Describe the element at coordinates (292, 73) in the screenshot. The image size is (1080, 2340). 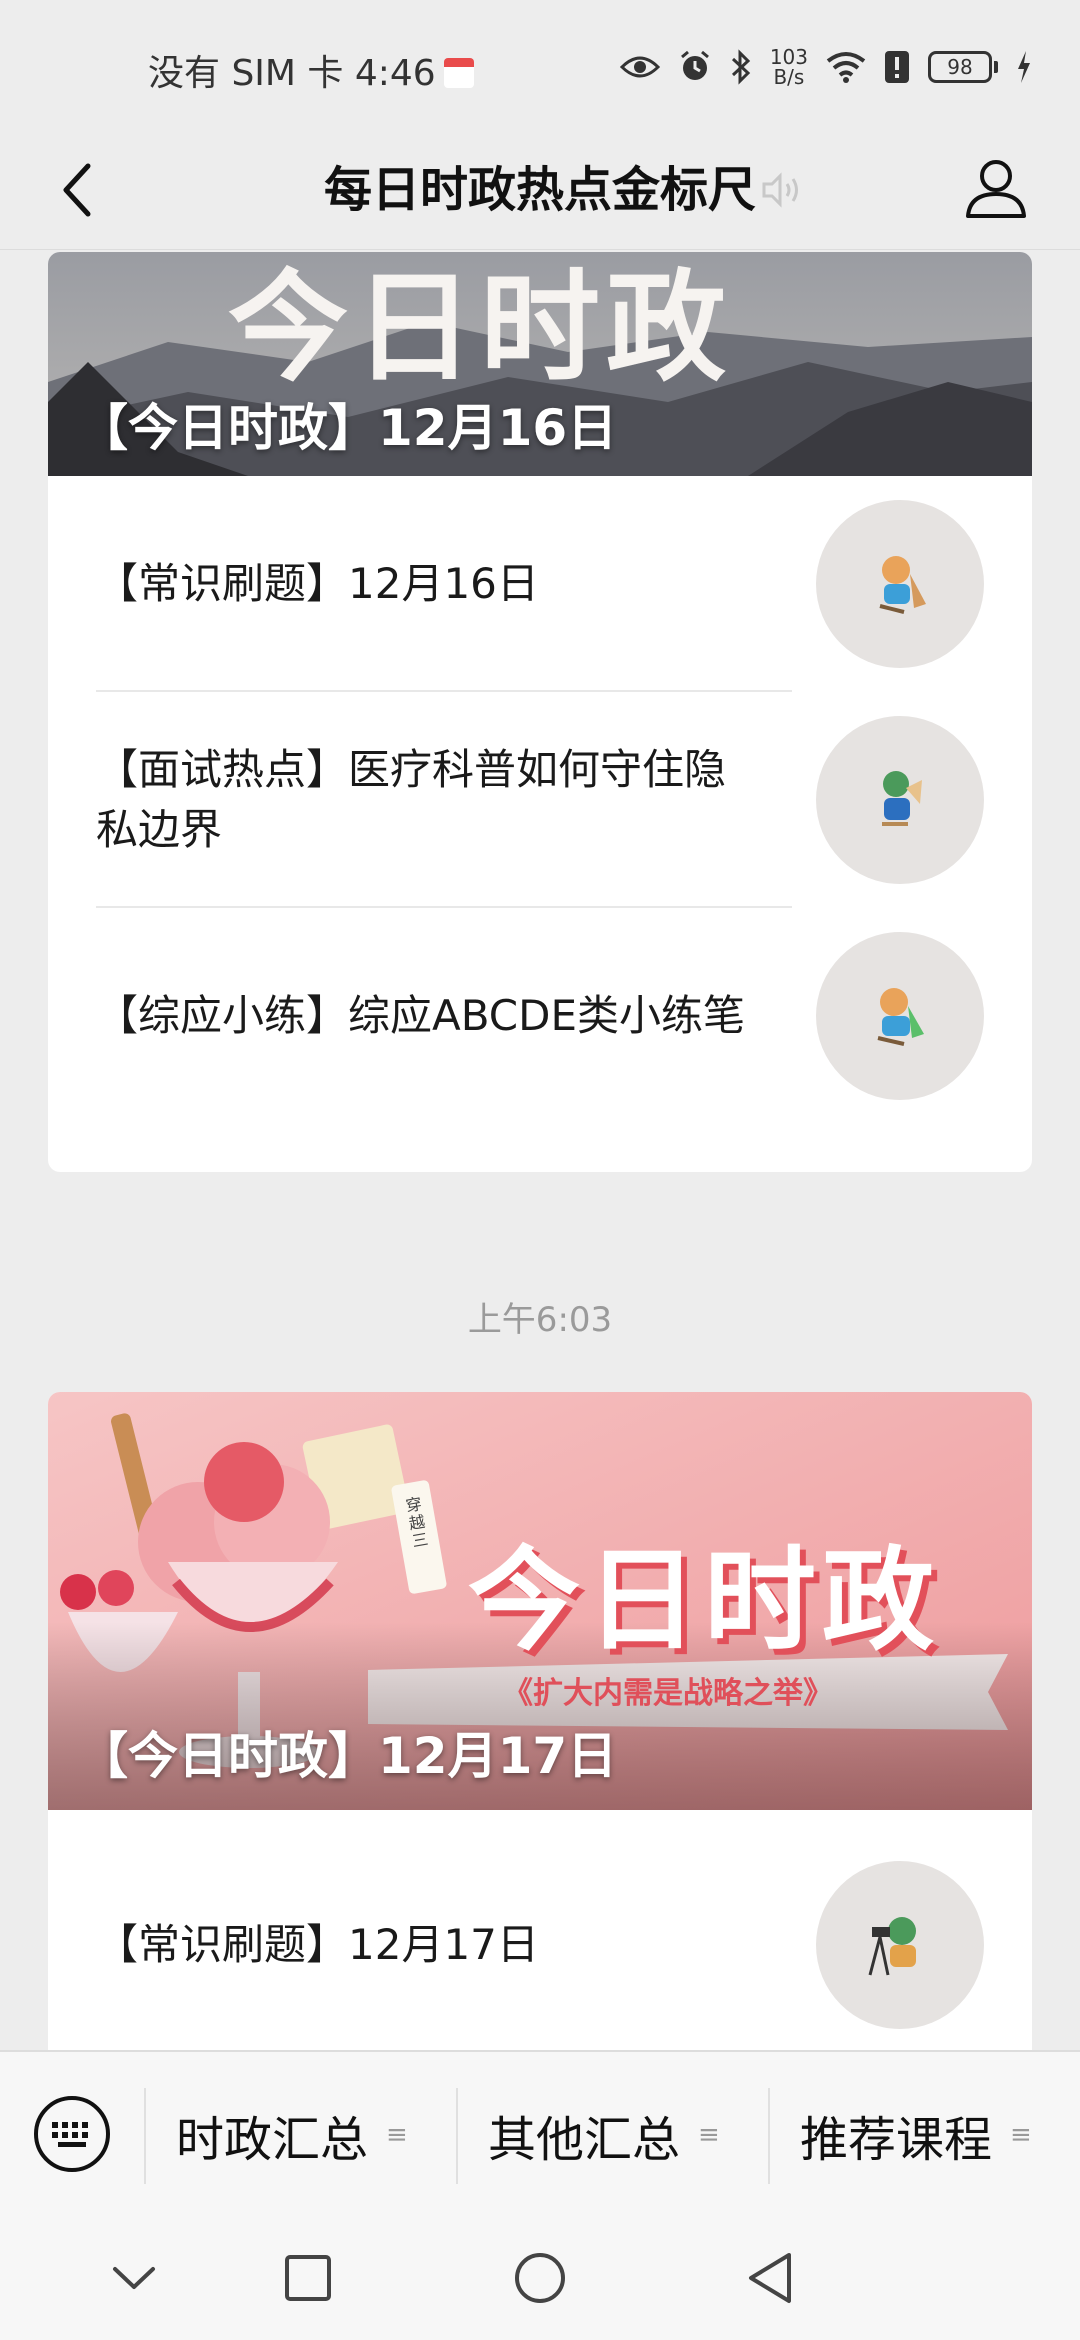
I see `carrier-time-text: 没有 SIM 卡 4:46` at that location.